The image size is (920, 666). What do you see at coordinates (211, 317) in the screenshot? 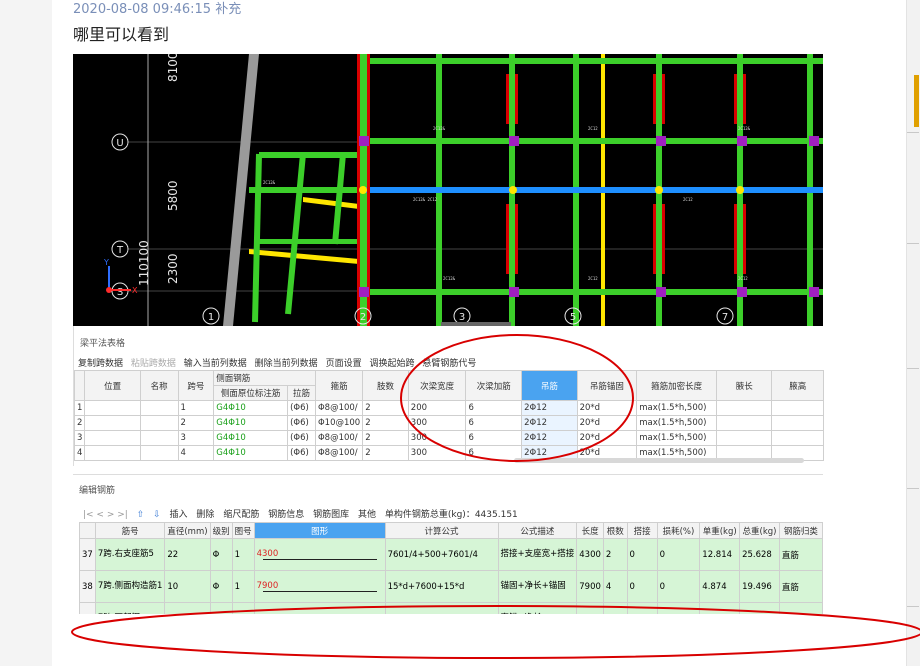
I see `axis-label: 1` at bounding box center [211, 317].